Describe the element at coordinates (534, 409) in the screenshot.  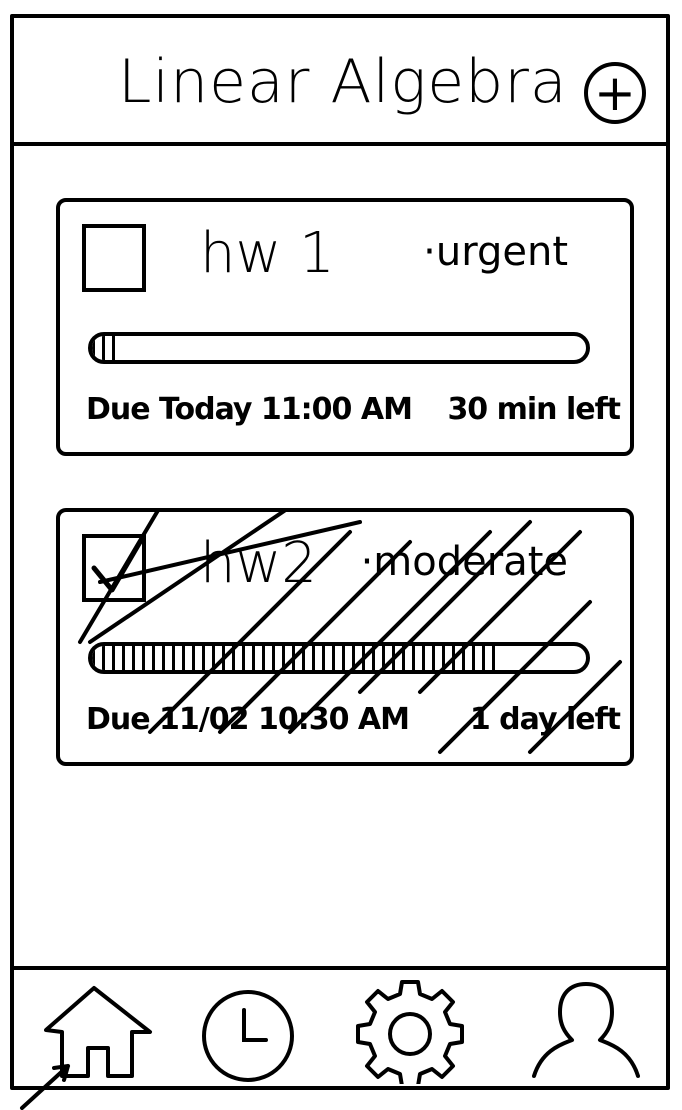
I see `time-left: 30 min left` at that location.